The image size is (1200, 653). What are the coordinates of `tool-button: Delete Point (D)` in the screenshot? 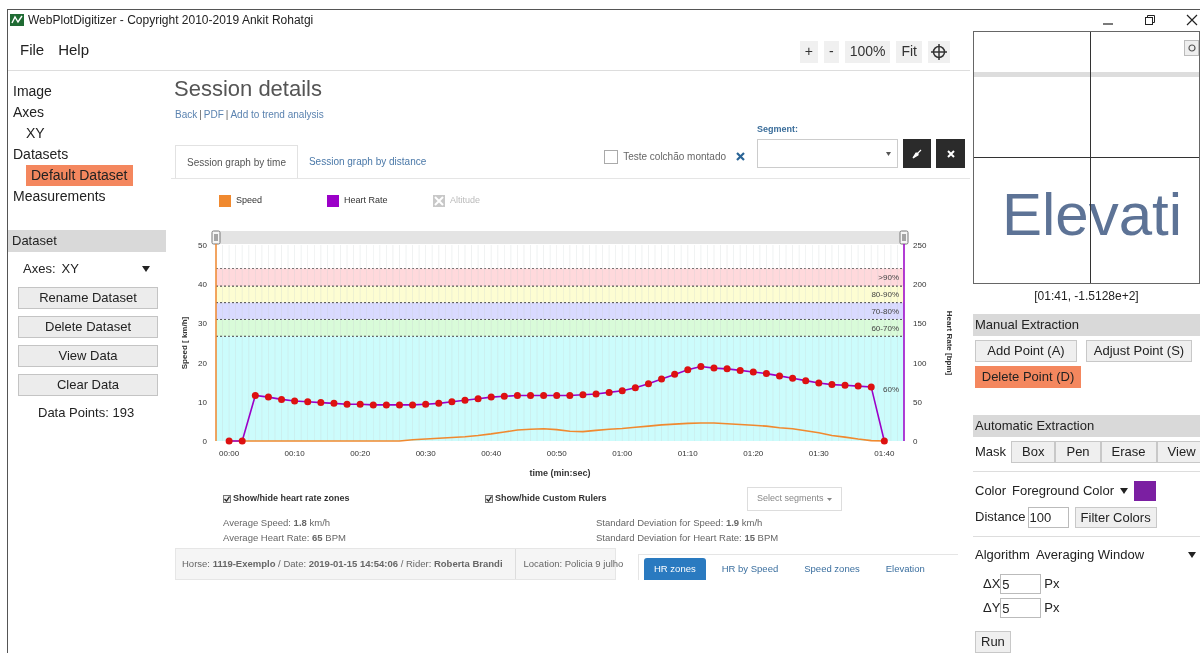 It's located at (1028, 377).